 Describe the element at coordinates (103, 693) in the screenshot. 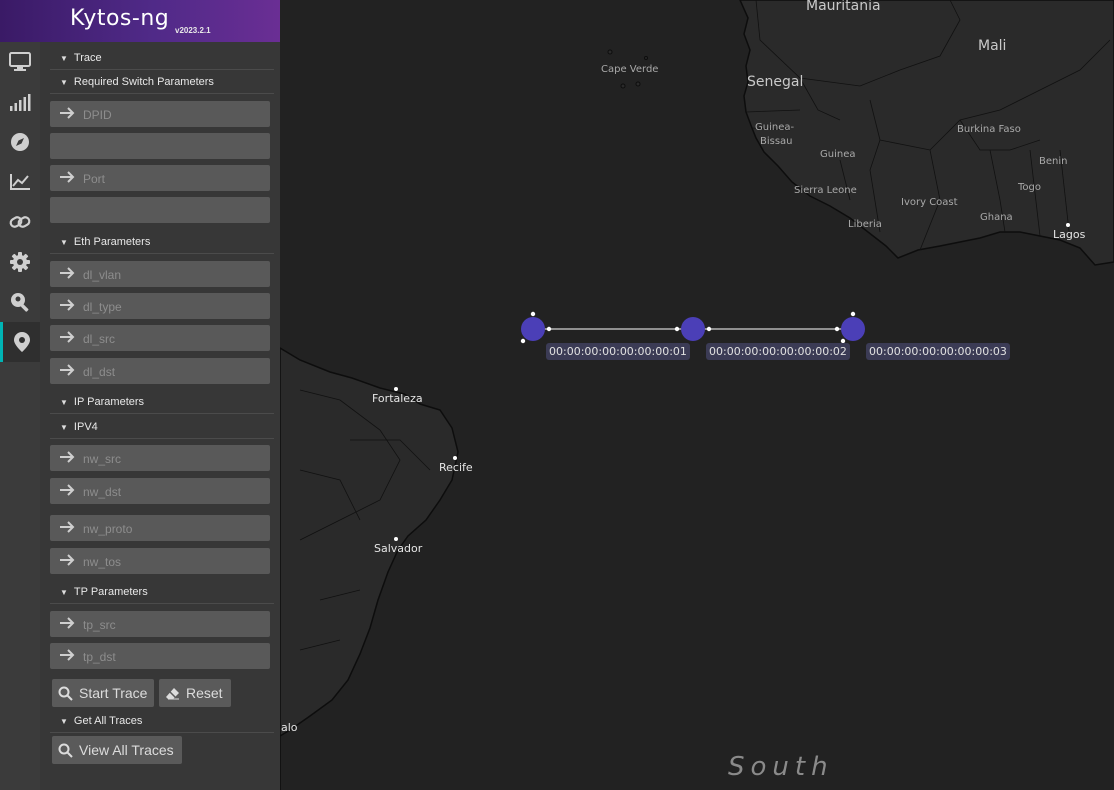

I see `start-trace-button: Start Trace` at that location.